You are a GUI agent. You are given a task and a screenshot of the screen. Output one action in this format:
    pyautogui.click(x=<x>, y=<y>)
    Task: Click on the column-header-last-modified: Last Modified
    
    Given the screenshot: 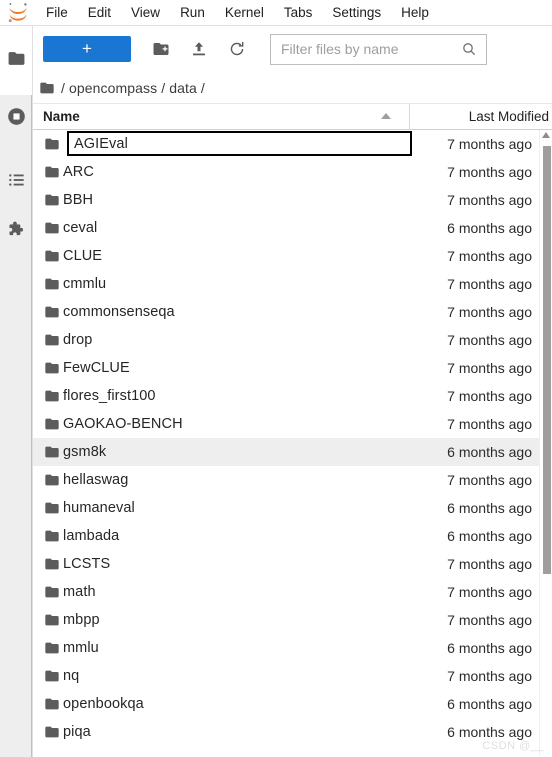 What is the action you would take?
    pyautogui.click(x=481, y=116)
    